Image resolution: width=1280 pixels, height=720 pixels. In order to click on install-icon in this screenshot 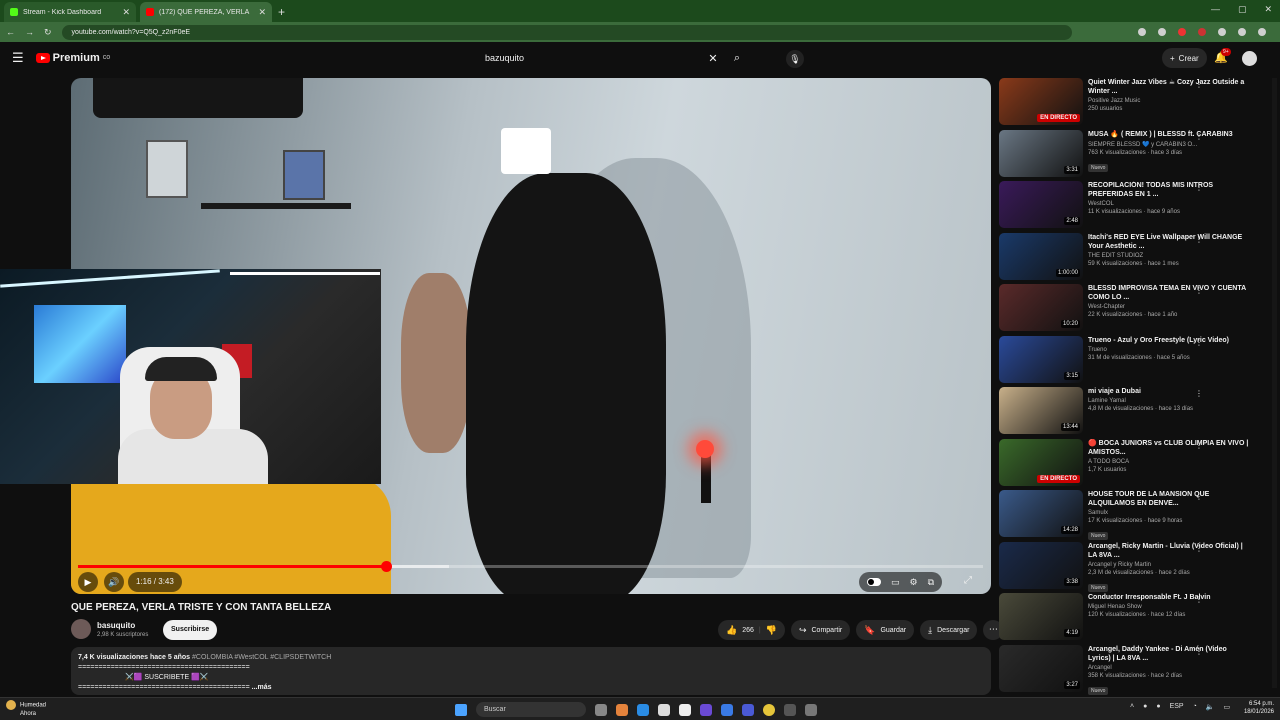, I will do `click(1142, 32)`.